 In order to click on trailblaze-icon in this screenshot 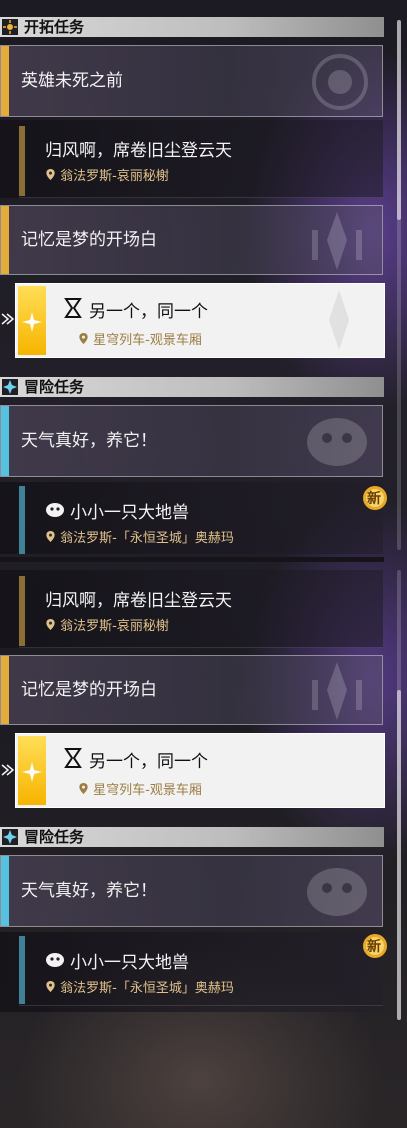, I will do `click(10, 27)`.